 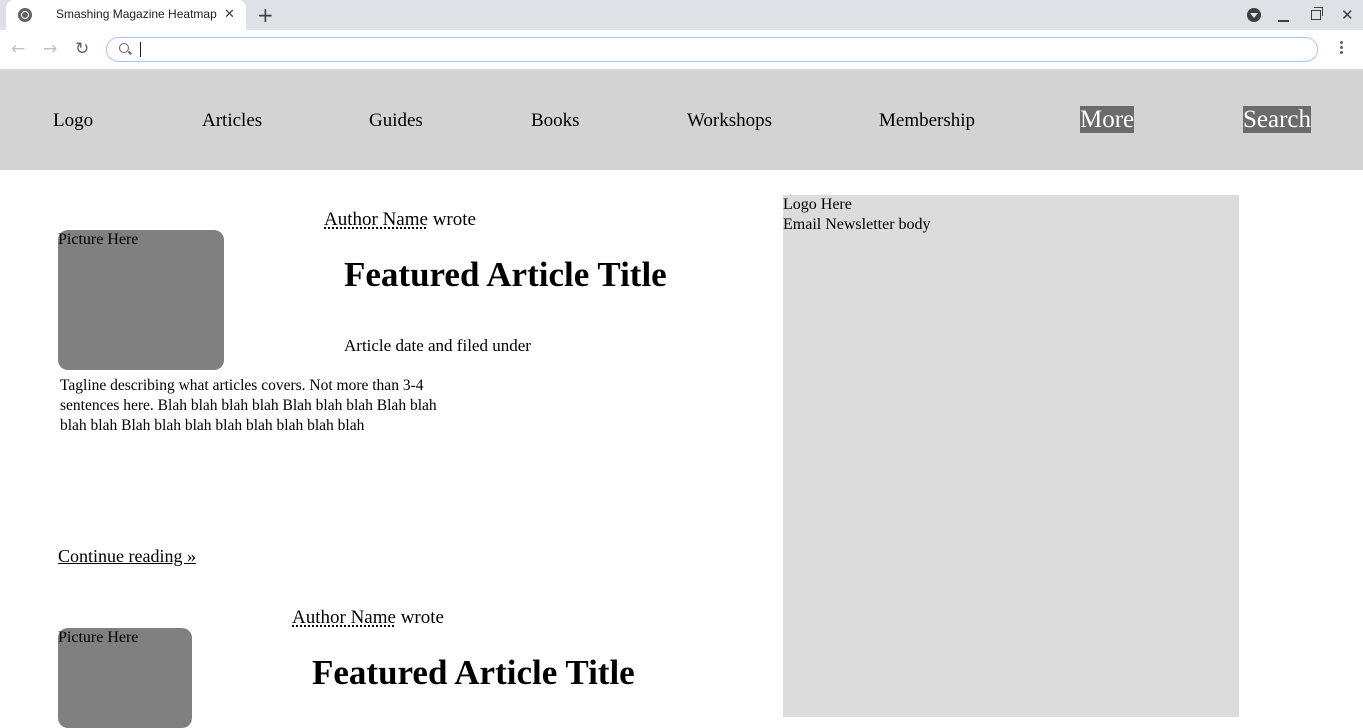 I want to click on nav-search-button: Search, so click(x=1277, y=119).